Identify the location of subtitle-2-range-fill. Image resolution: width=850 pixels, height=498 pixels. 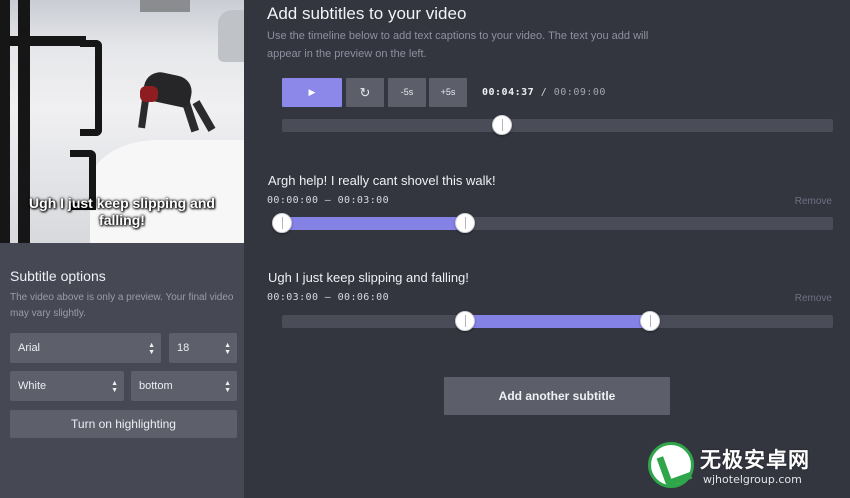
(557, 321).